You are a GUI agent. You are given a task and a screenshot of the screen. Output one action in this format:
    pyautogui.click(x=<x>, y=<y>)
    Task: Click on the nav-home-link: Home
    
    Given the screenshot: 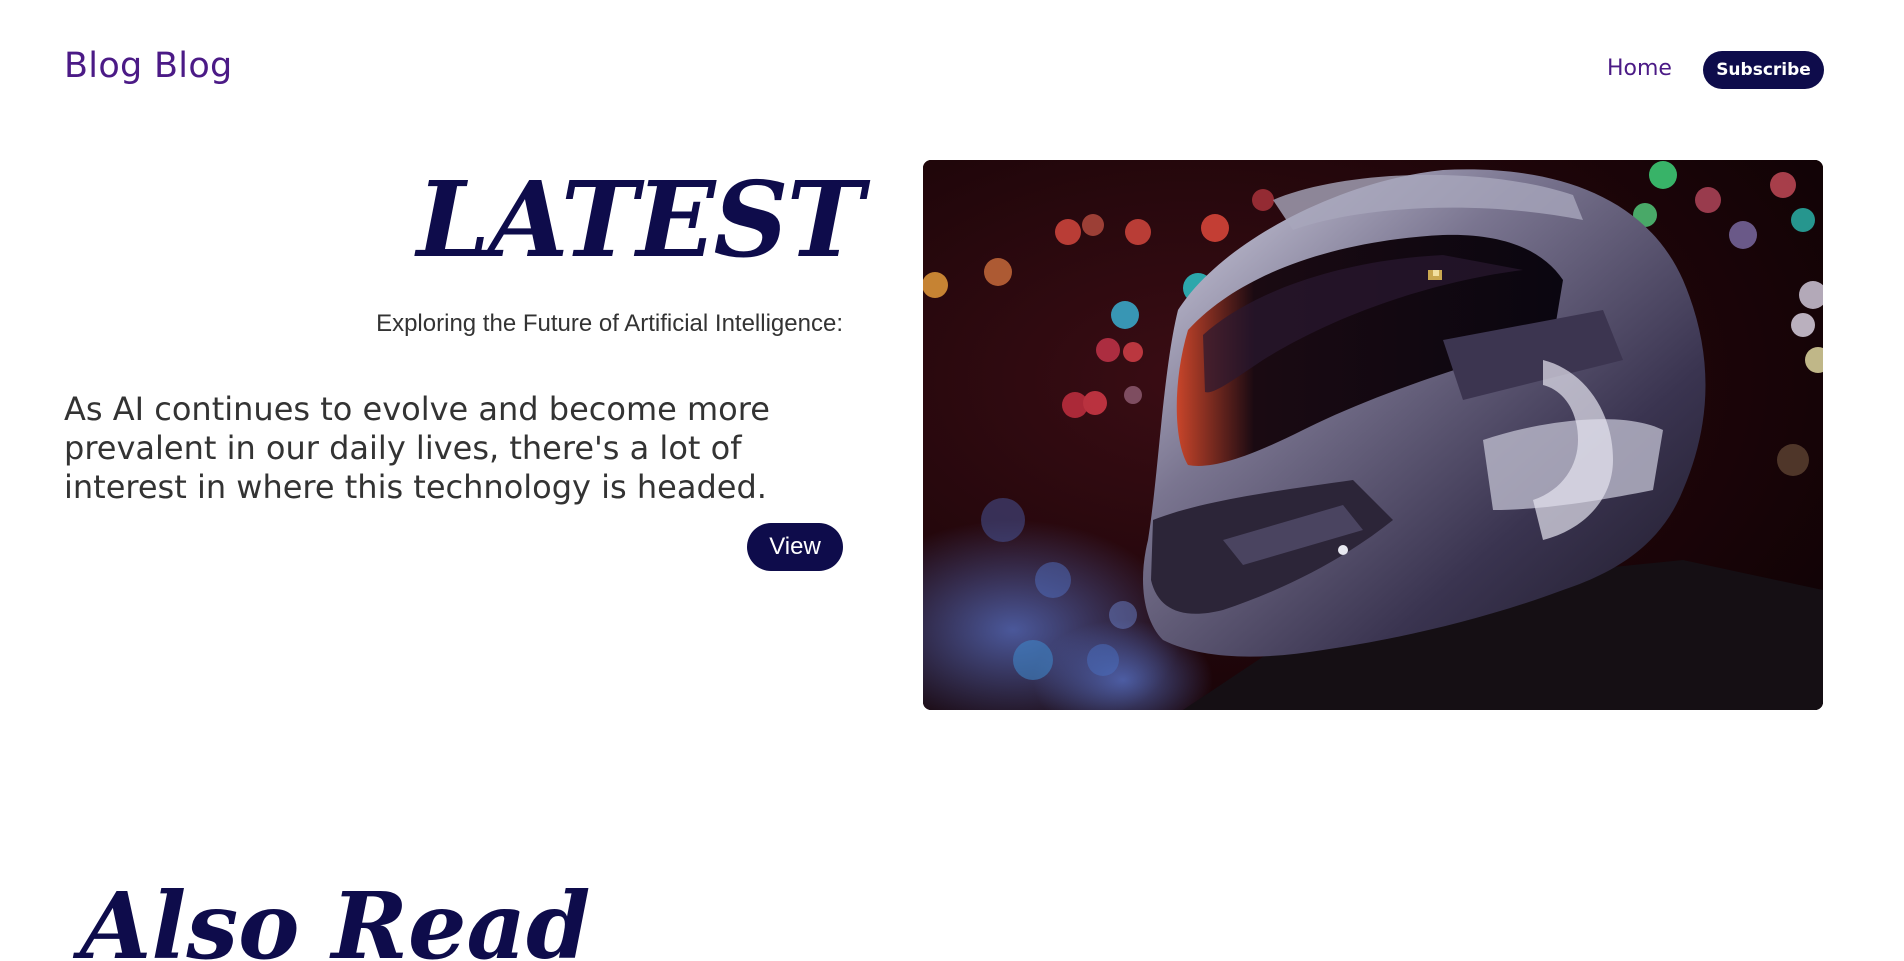 What is the action you would take?
    pyautogui.click(x=1639, y=68)
    